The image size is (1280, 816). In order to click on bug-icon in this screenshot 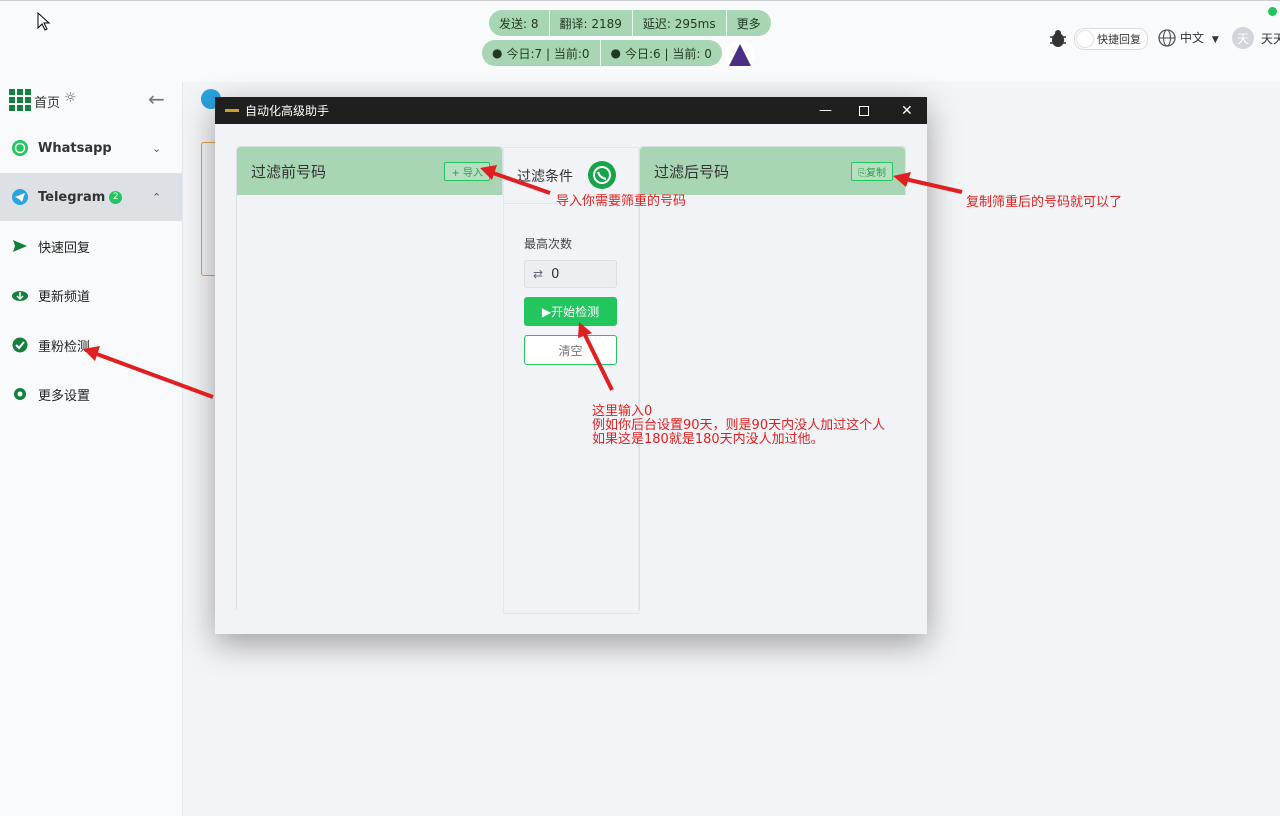, I will do `click(1058, 38)`.